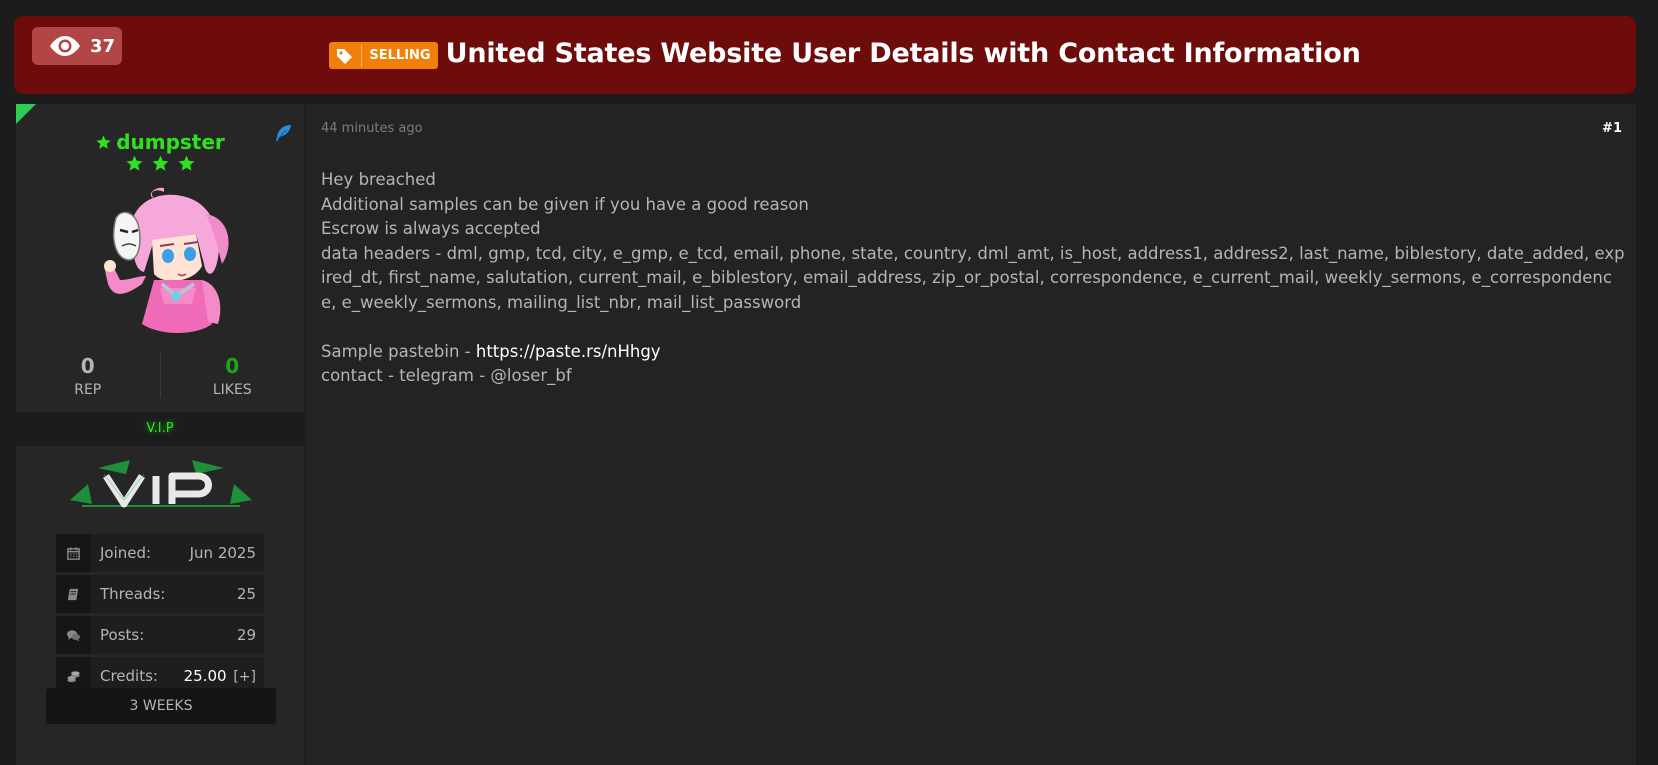 The image size is (1658, 765). Describe the element at coordinates (232, 390) in the screenshot. I see `likes-label: LIKES` at that location.